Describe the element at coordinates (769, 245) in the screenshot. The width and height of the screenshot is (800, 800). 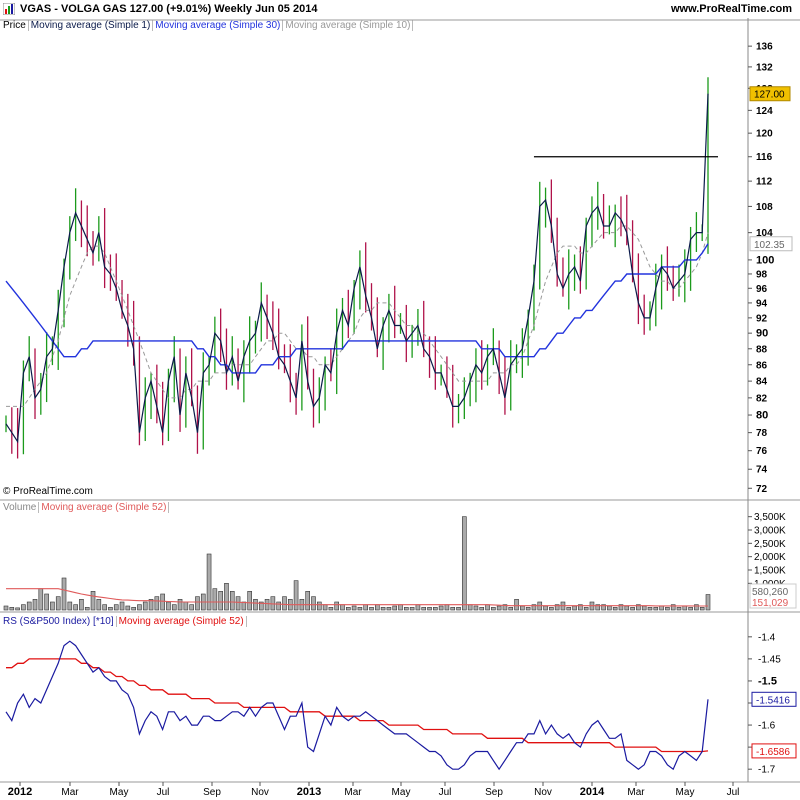
I see `ma30-value-label: 102.35` at that location.